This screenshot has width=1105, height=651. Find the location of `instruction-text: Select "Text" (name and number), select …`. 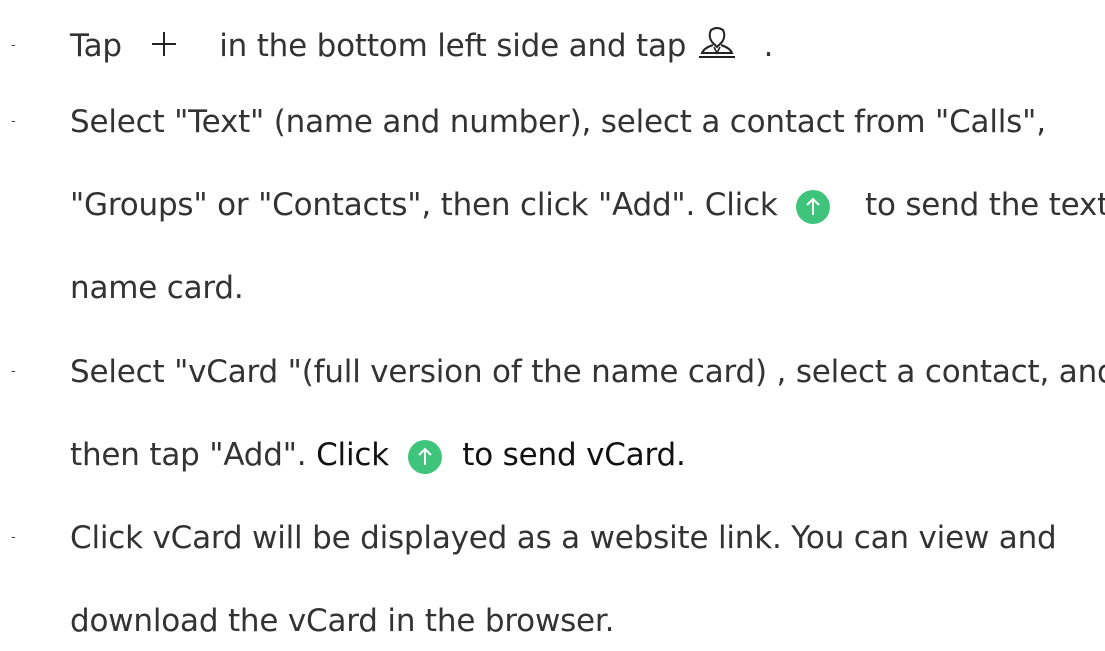

instruction-text: Select "Text" (name and number), select … is located at coordinates (558, 122).